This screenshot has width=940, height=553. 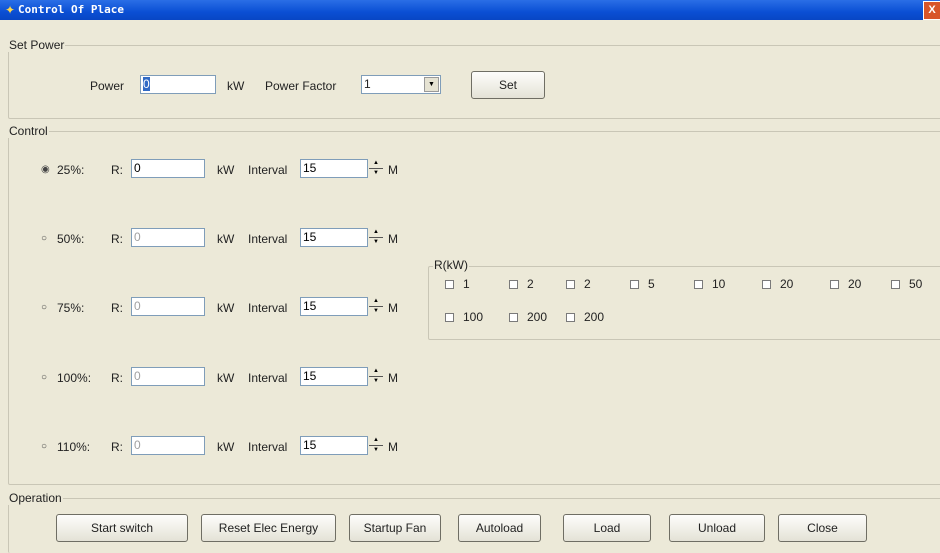 I want to click on chevron-down-icon: ▼, so click(x=431, y=84).